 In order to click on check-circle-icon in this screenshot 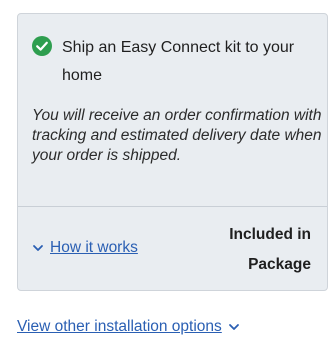, I will do `click(42, 46)`.